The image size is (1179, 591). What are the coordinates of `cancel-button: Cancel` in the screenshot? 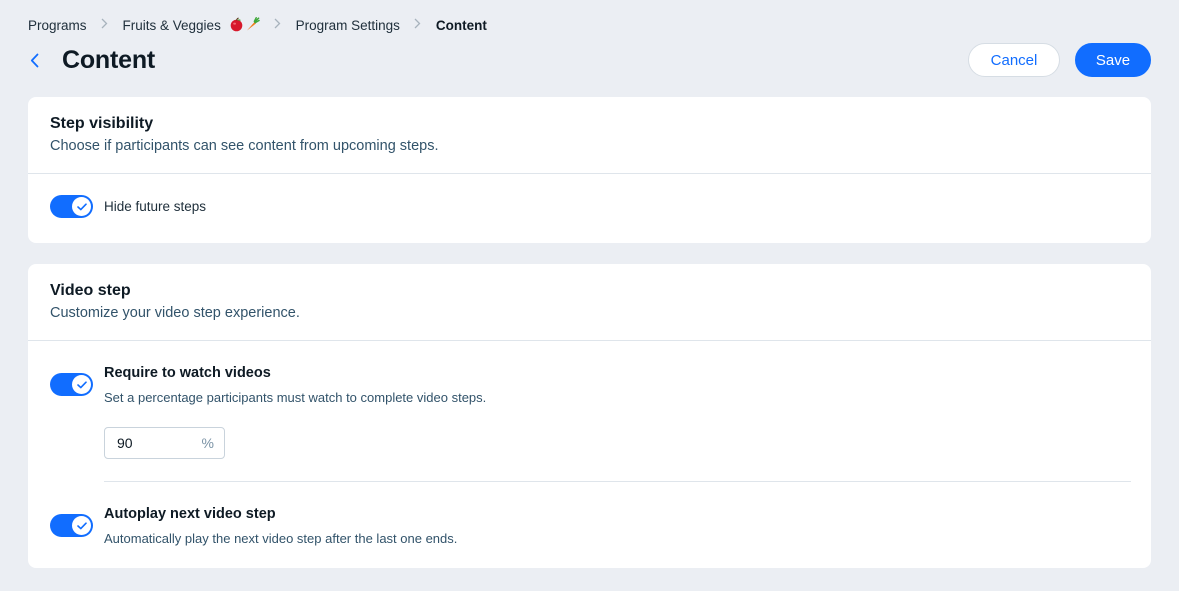 It's located at (1014, 60).